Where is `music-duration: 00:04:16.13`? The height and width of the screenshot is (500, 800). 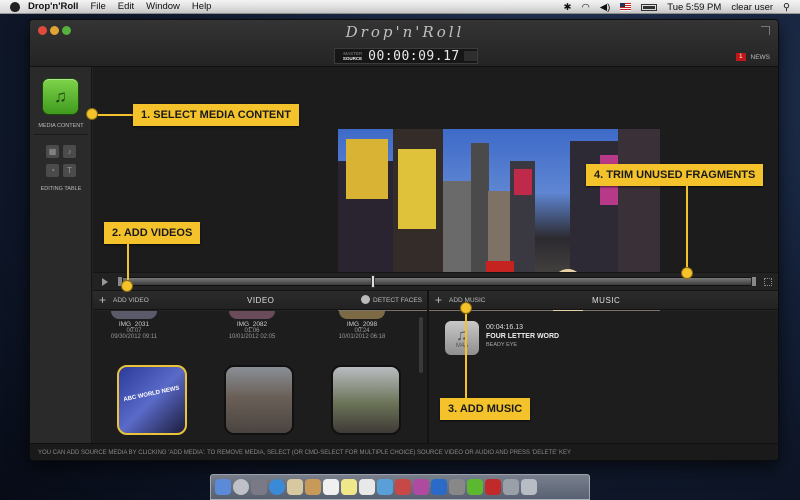 music-duration: 00:04:16.13 is located at coordinates (504, 327).